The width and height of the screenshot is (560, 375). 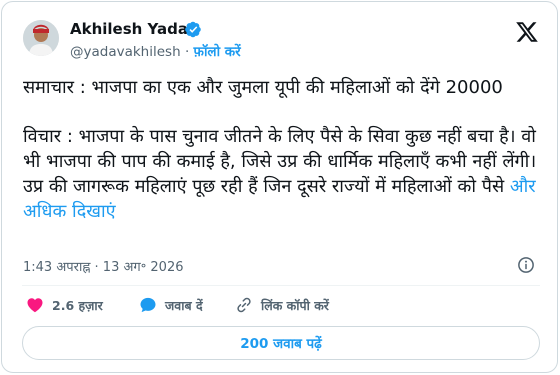 What do you see at coordinates (244, 305) in the screenshot?
I see `link-icon` at bounding box center [244, 305].